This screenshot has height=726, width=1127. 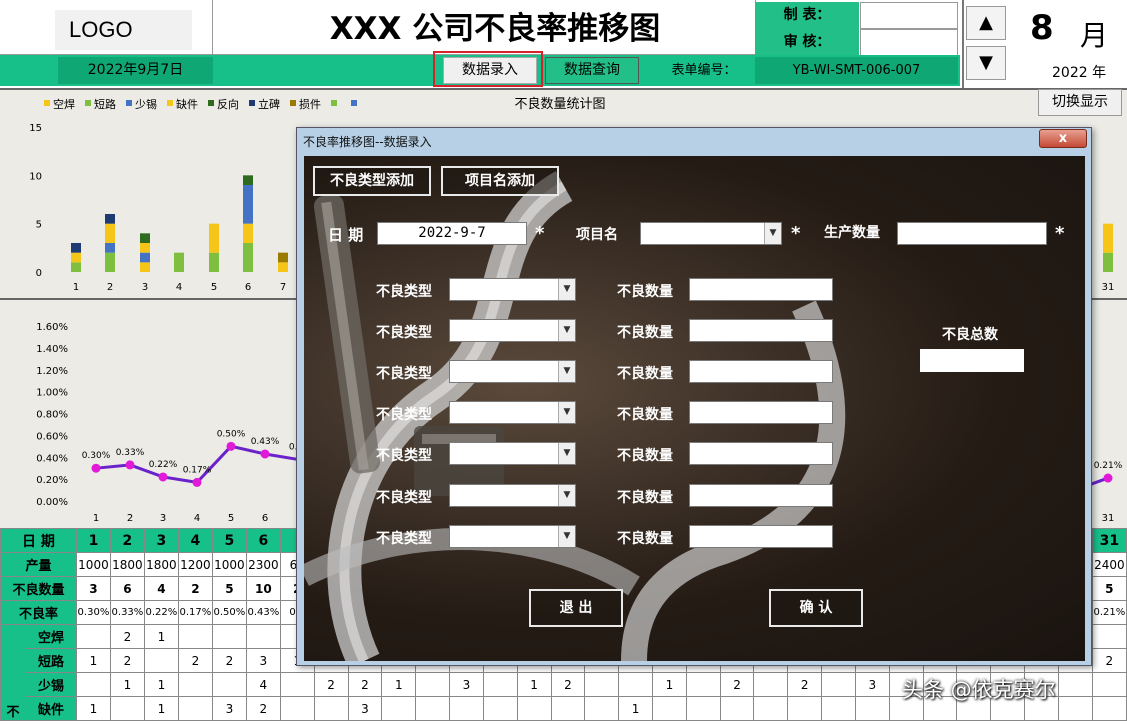 I want to click on point-label: 0.33%, so click(x=130, y=453).